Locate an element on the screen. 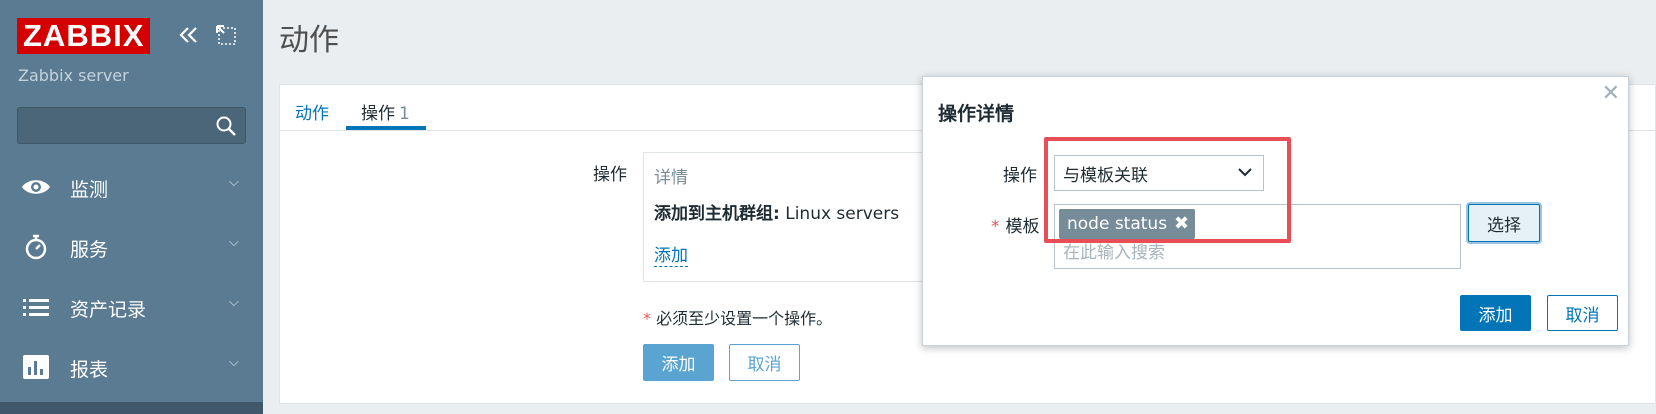 The width and height of the screenshot is (1656, 414). eye-icon is located at coordinates (35, 187).